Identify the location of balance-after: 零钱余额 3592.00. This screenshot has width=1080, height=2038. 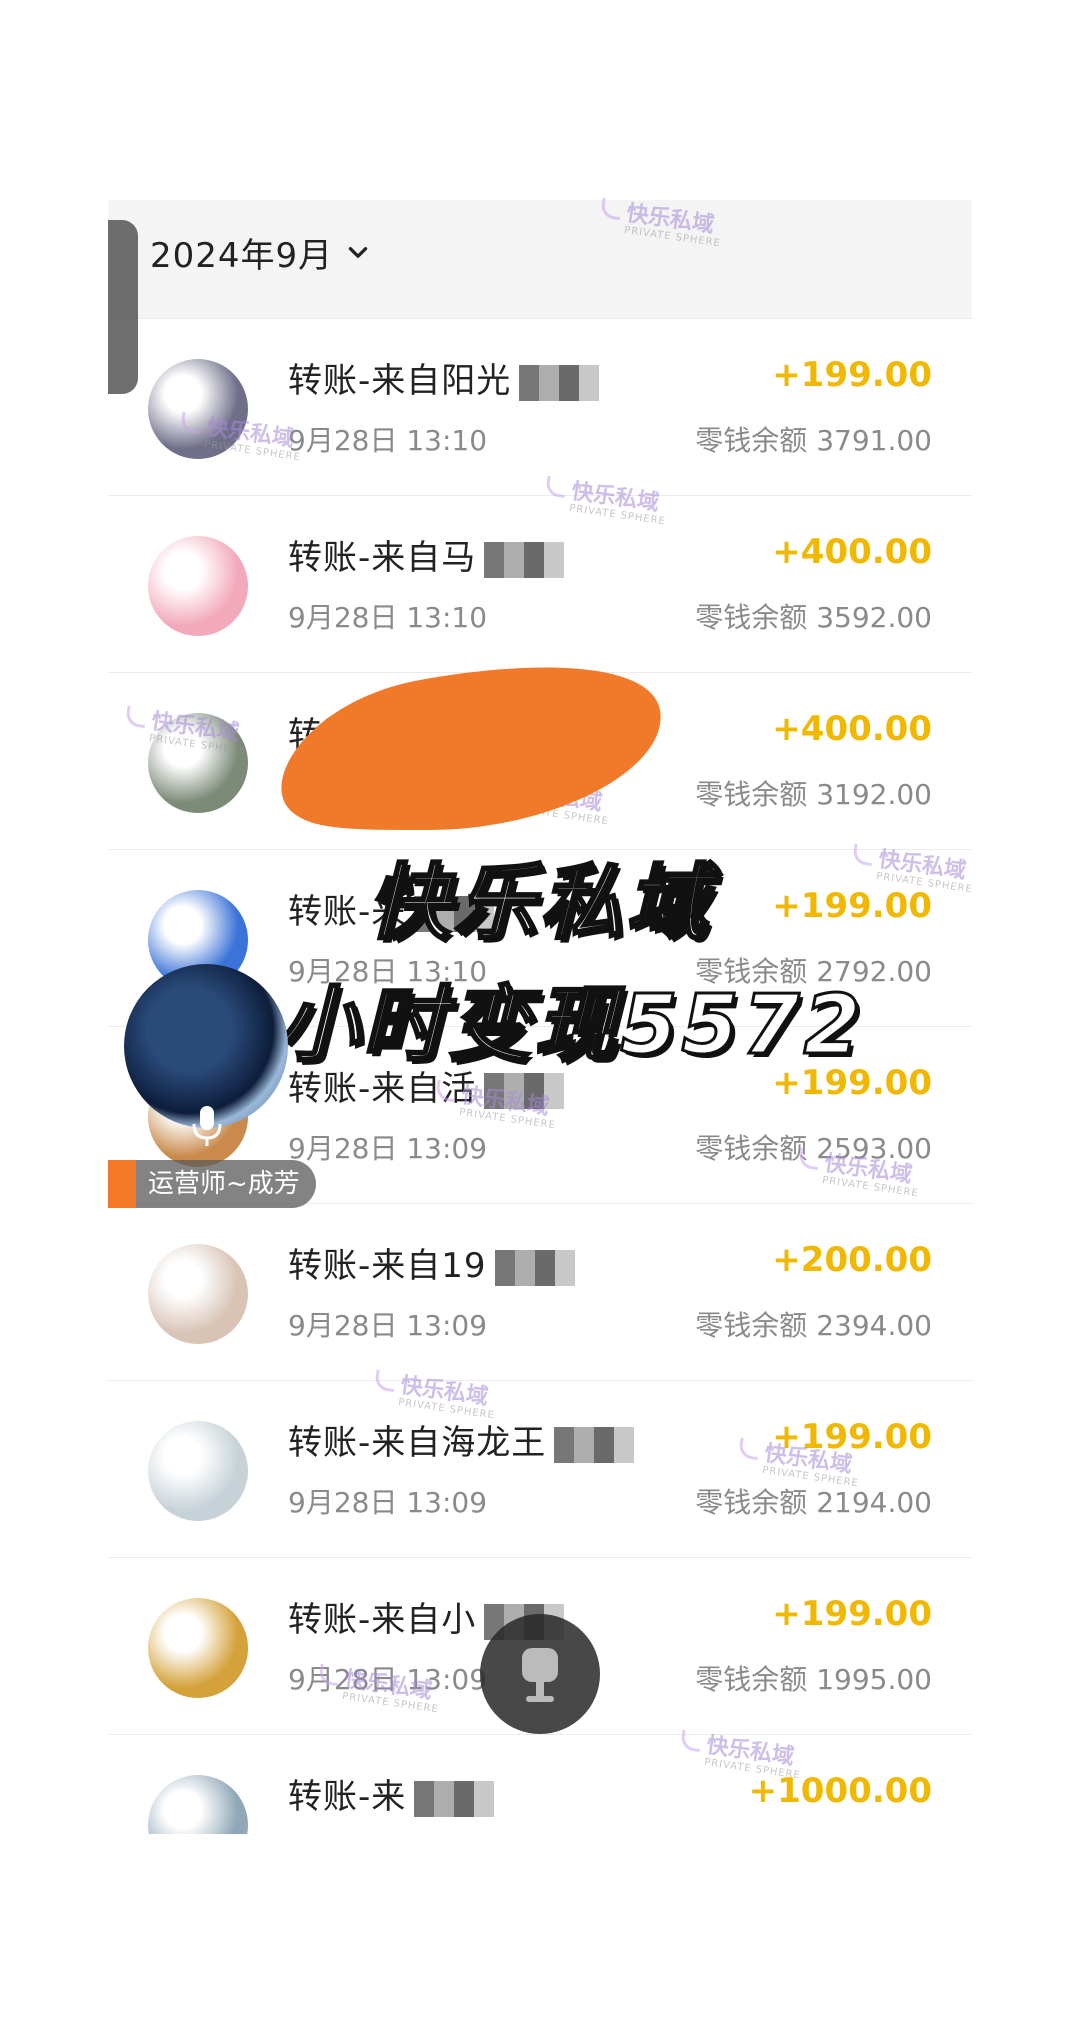
(813, 617).